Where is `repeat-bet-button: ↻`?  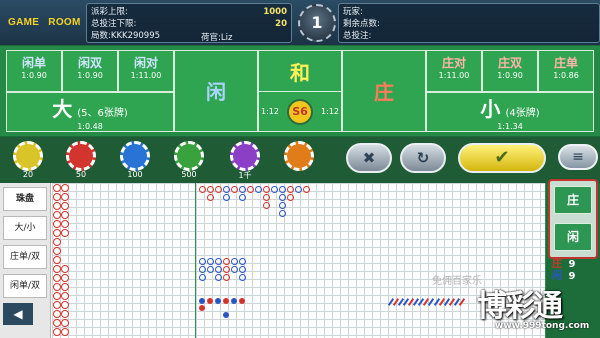 repeat-bet-button: ↻ is located at coordinates (423, 158).